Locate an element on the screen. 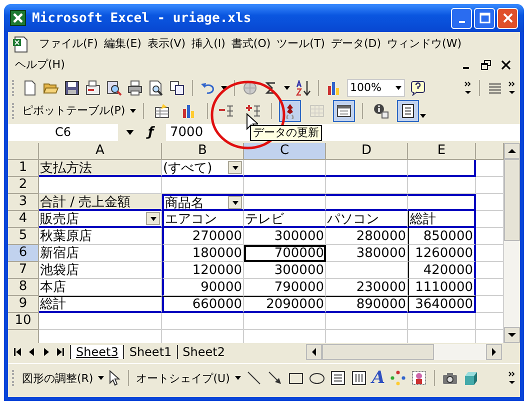 Image resolution: width=530 pixels, height=405 pixels. vertical-scrollbar is located at coordinates (512, 243).